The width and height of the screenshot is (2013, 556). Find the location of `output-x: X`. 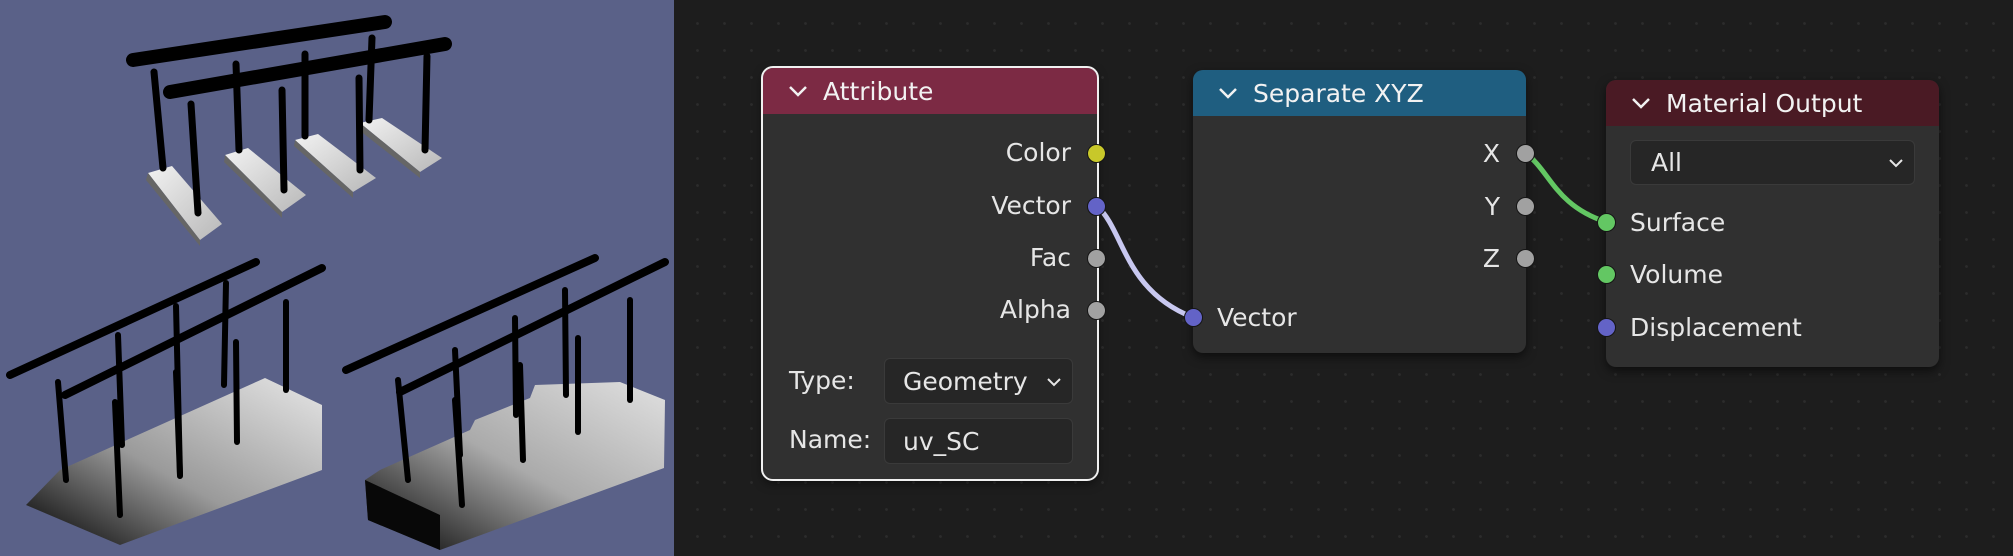

output-x: X is located at coordinates (1491, 153).